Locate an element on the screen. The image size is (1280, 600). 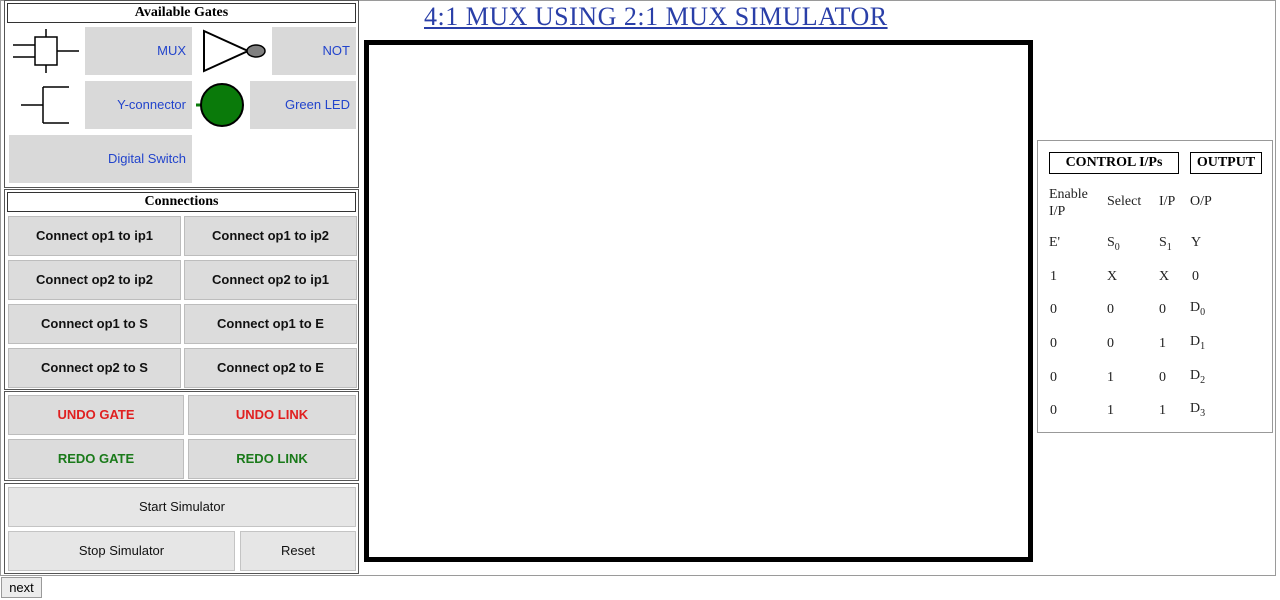
y-connector-icon is located at coordinates (47, 105).